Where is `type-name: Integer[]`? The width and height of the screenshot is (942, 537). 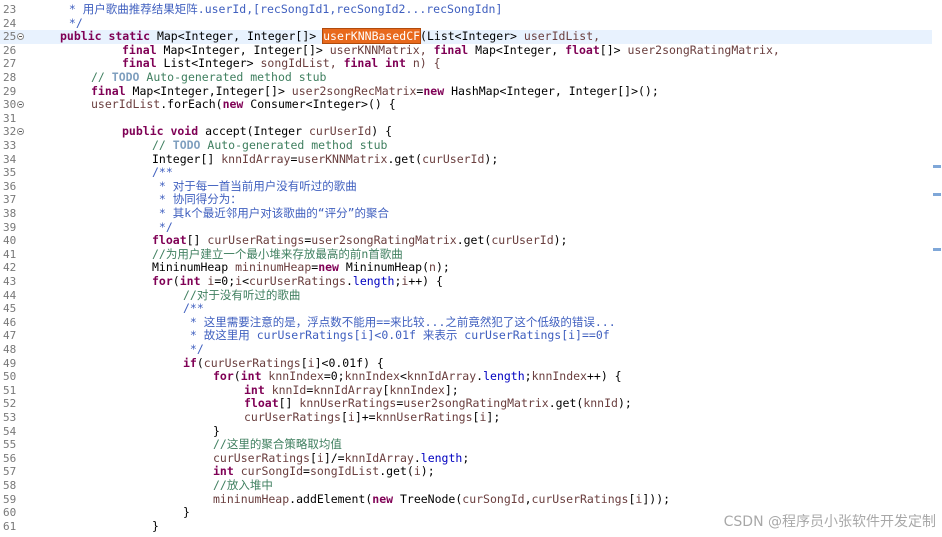
type-name: Integer[] is located at coordinates (187, 158).